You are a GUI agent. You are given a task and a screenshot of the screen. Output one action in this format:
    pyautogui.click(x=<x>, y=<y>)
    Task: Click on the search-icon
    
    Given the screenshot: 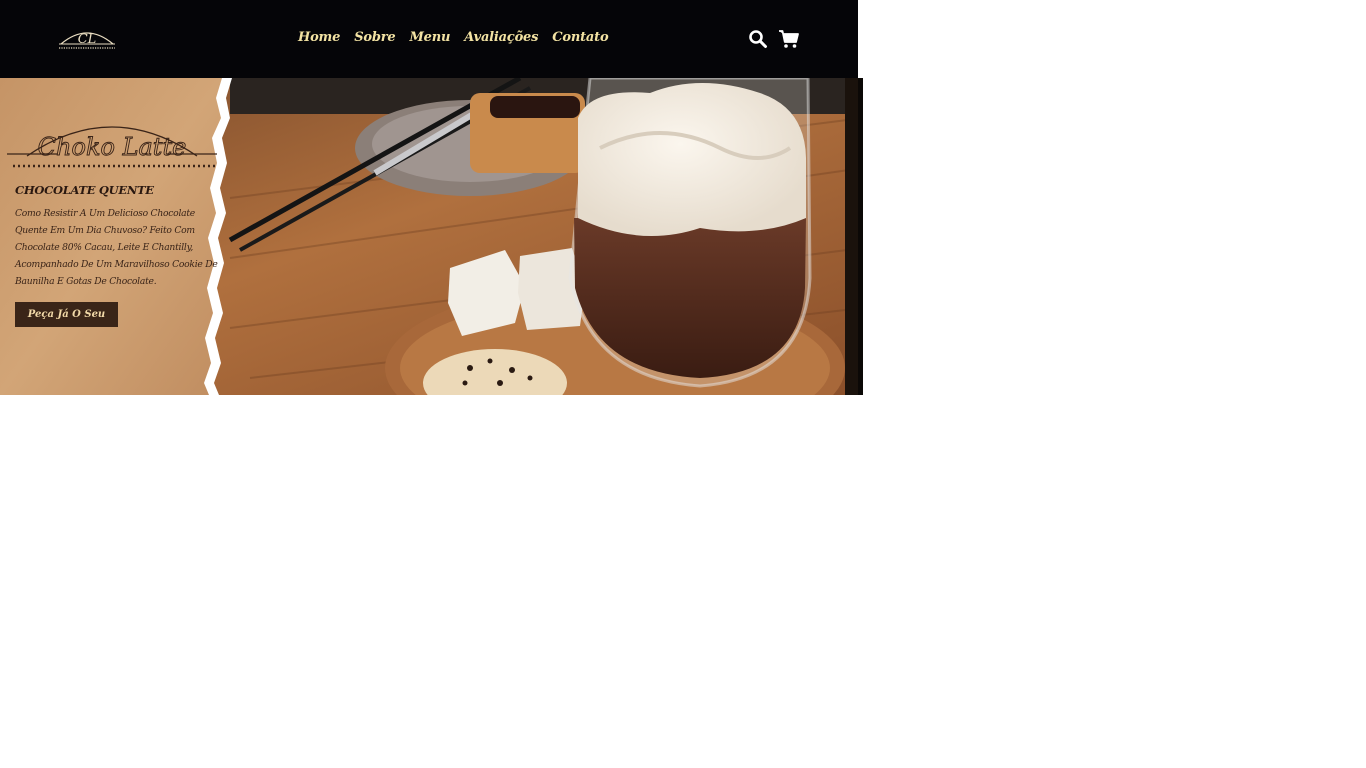 What is the action you would take?
    pyautogui.click(x=758, y=39)
    